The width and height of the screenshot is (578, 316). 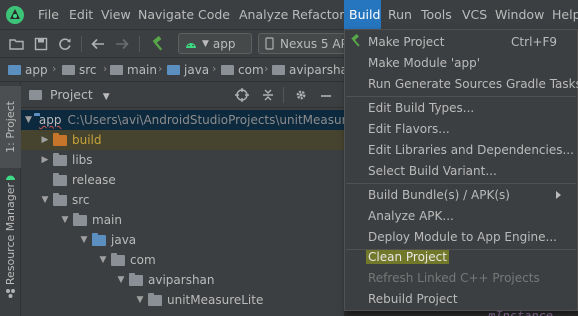 What do you see at coordinates (124, 240) in the screenshot?
I see `tree-node-label: java` at bounding box center [124, 240].